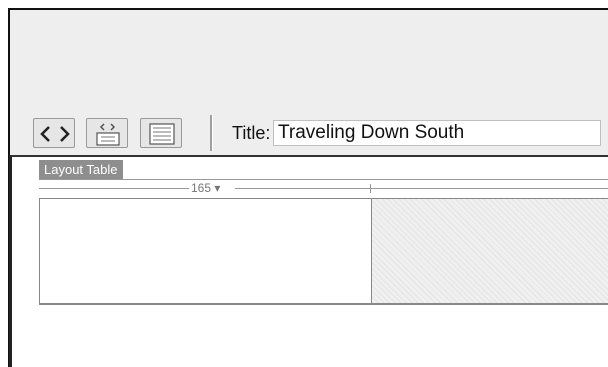 The width and height of the screenshot is (608, 367). What do you see at coordinates (211, 133) in the screenshot?
I see `toolbar-separator` at bounding box center [211, 133].